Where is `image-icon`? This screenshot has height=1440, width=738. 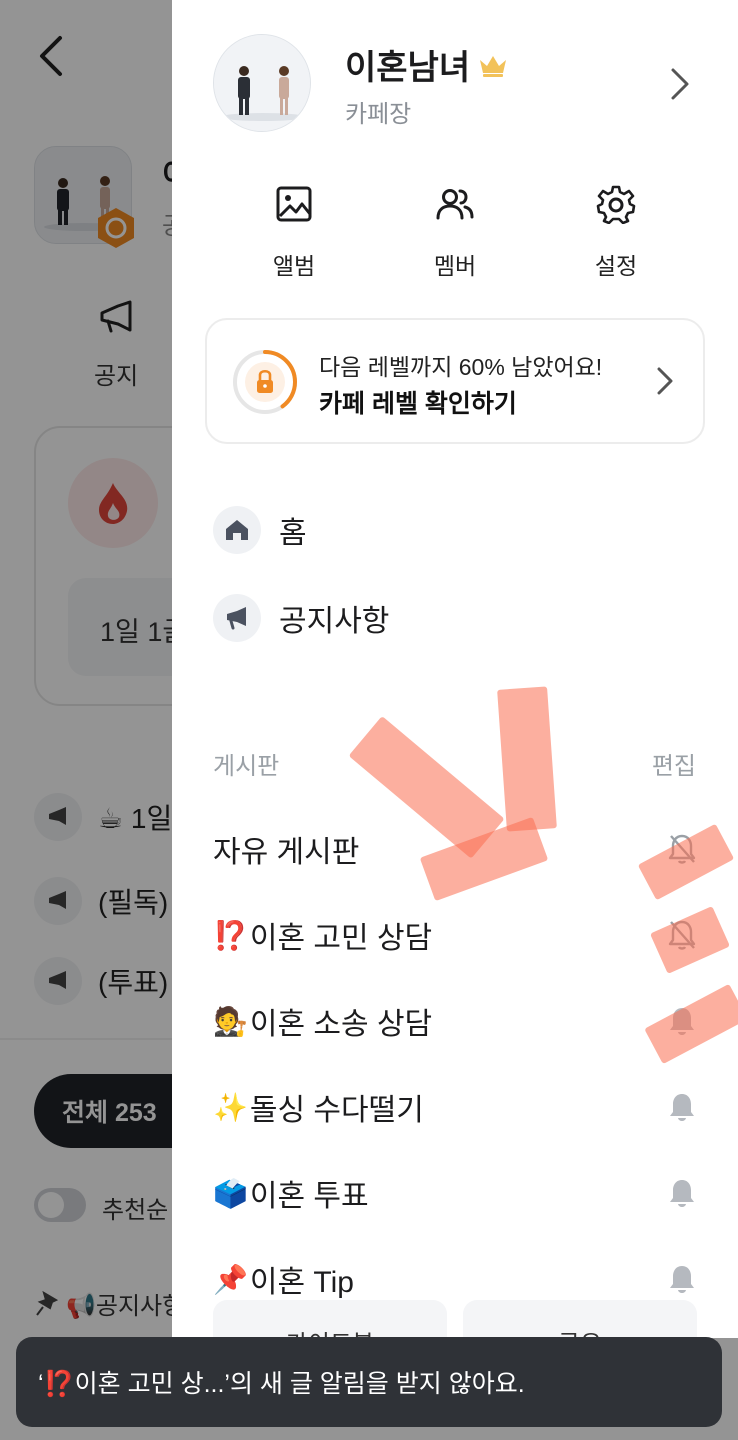 image-icon is located at coordinates (294, 204).